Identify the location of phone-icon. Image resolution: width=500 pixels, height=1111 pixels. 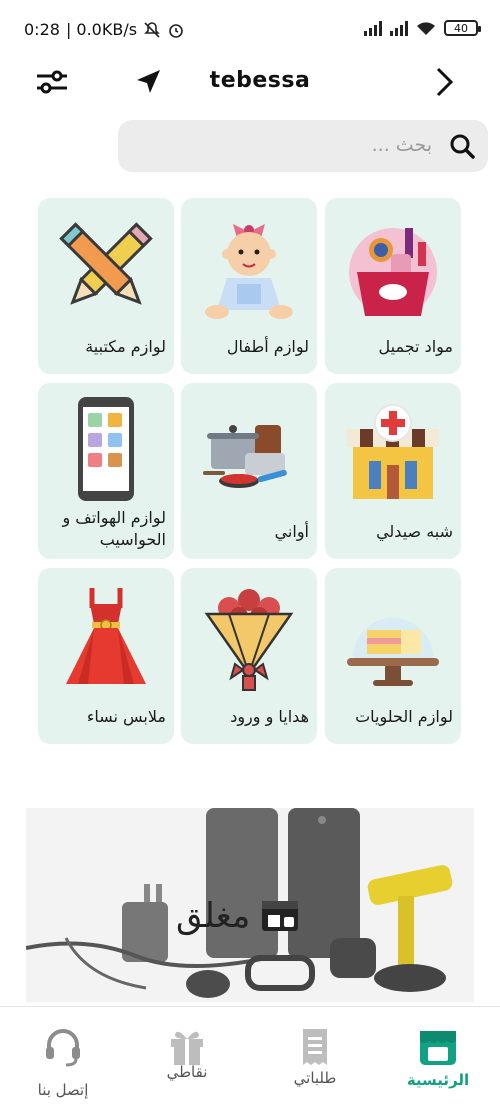
(106, 449).